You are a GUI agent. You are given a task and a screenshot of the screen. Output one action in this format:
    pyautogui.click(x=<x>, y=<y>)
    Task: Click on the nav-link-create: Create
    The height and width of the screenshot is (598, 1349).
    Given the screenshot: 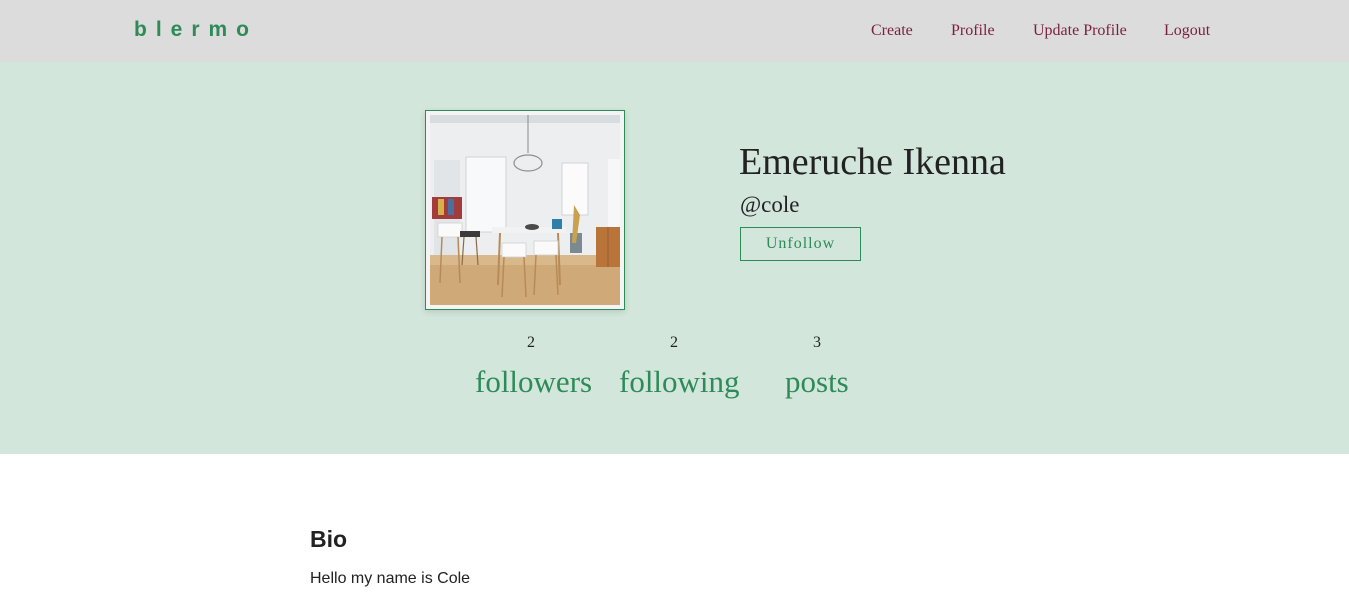 What is the action you would take?
    pyautogui.click(x=892, y=31)
    